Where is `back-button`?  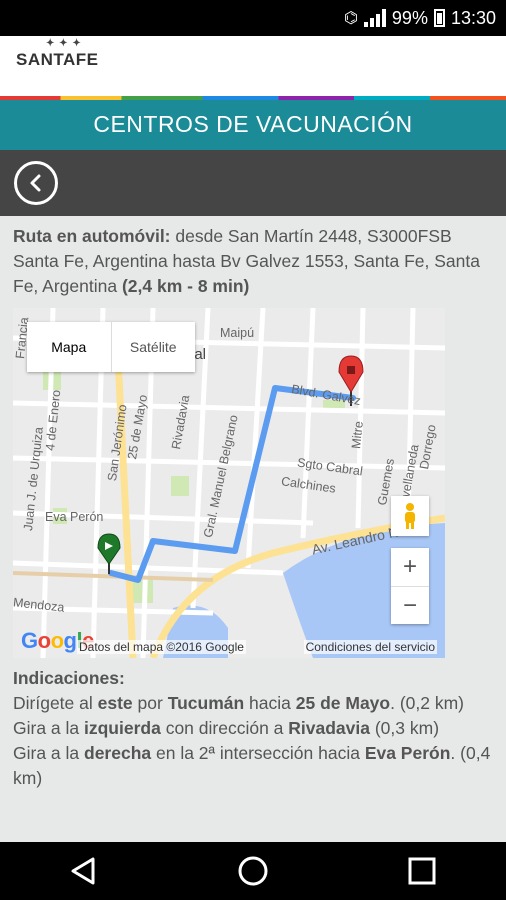 back-button is located at coordinates (36, 183).